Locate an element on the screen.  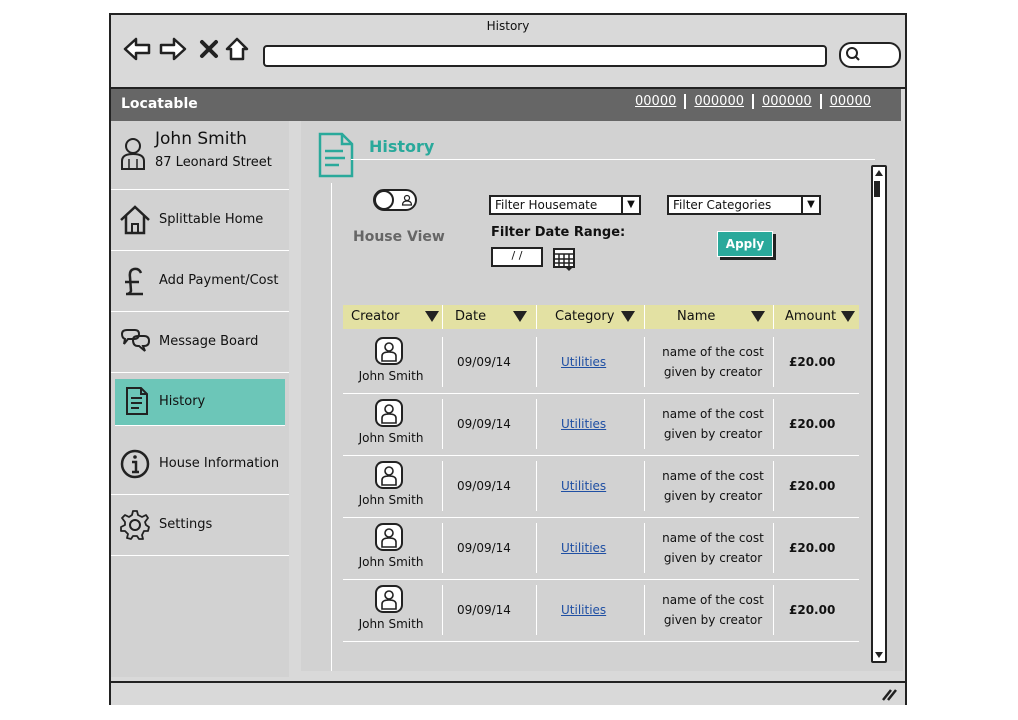
cost-name-line: given by creator is located at coordinates (713, 372).